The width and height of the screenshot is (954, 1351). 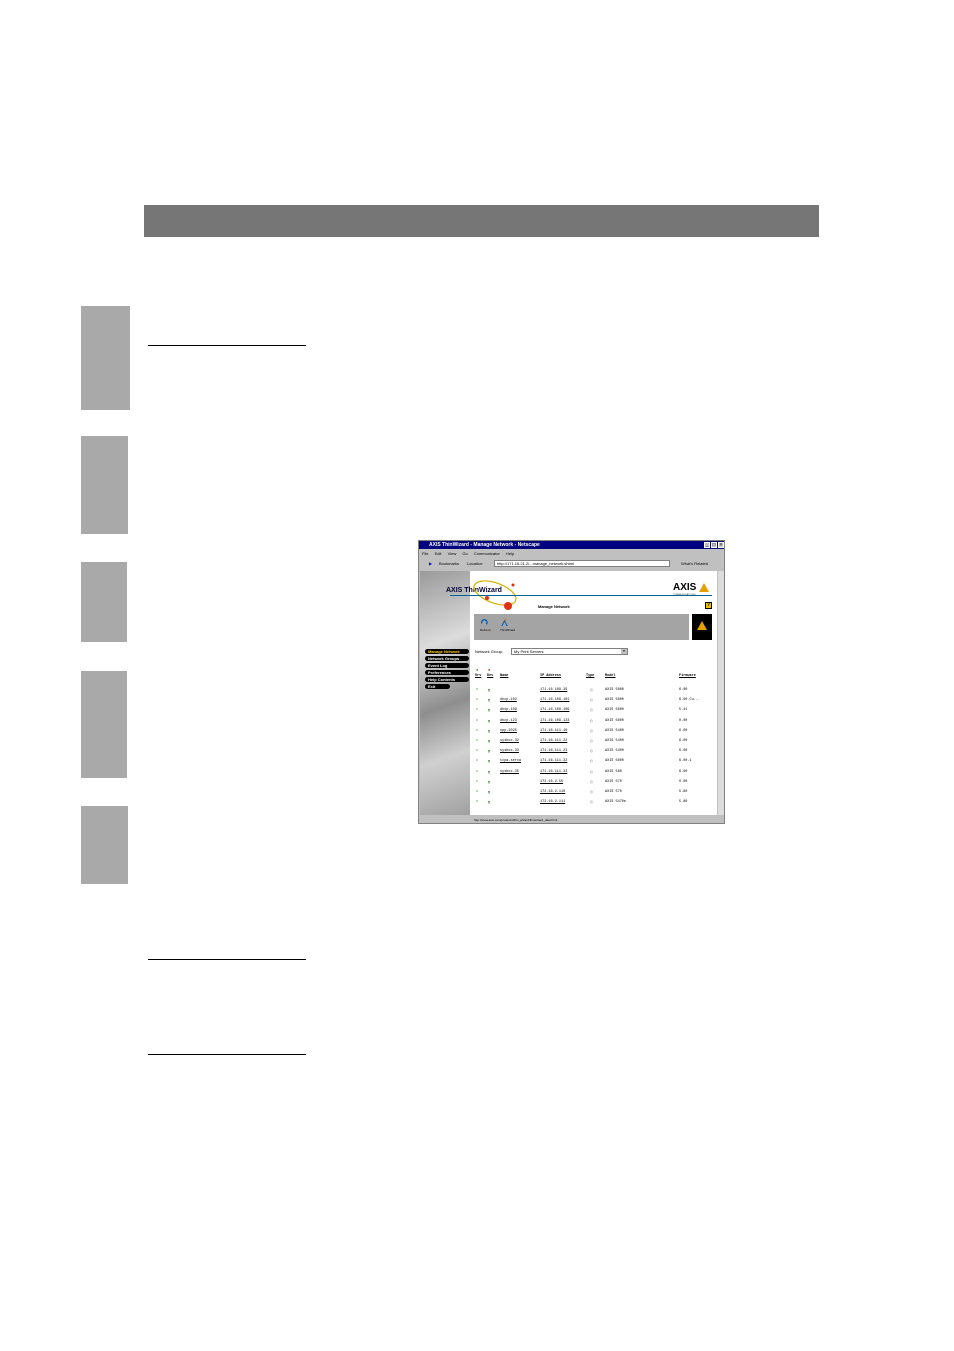 I want to click on menu-view: View, so click(x=452, y=553).